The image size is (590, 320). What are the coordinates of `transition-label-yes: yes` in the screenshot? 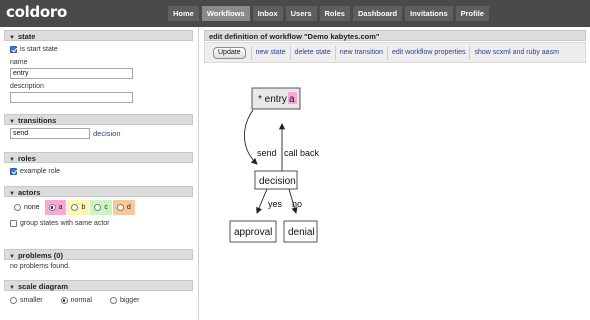 It's located at (275, 204).